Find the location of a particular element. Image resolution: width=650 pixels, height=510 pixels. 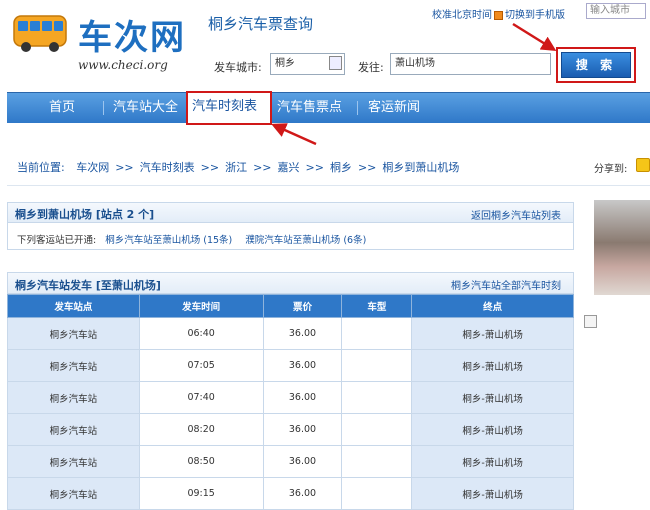

time-cell: 06:40 is located at coordinates (201, 333).